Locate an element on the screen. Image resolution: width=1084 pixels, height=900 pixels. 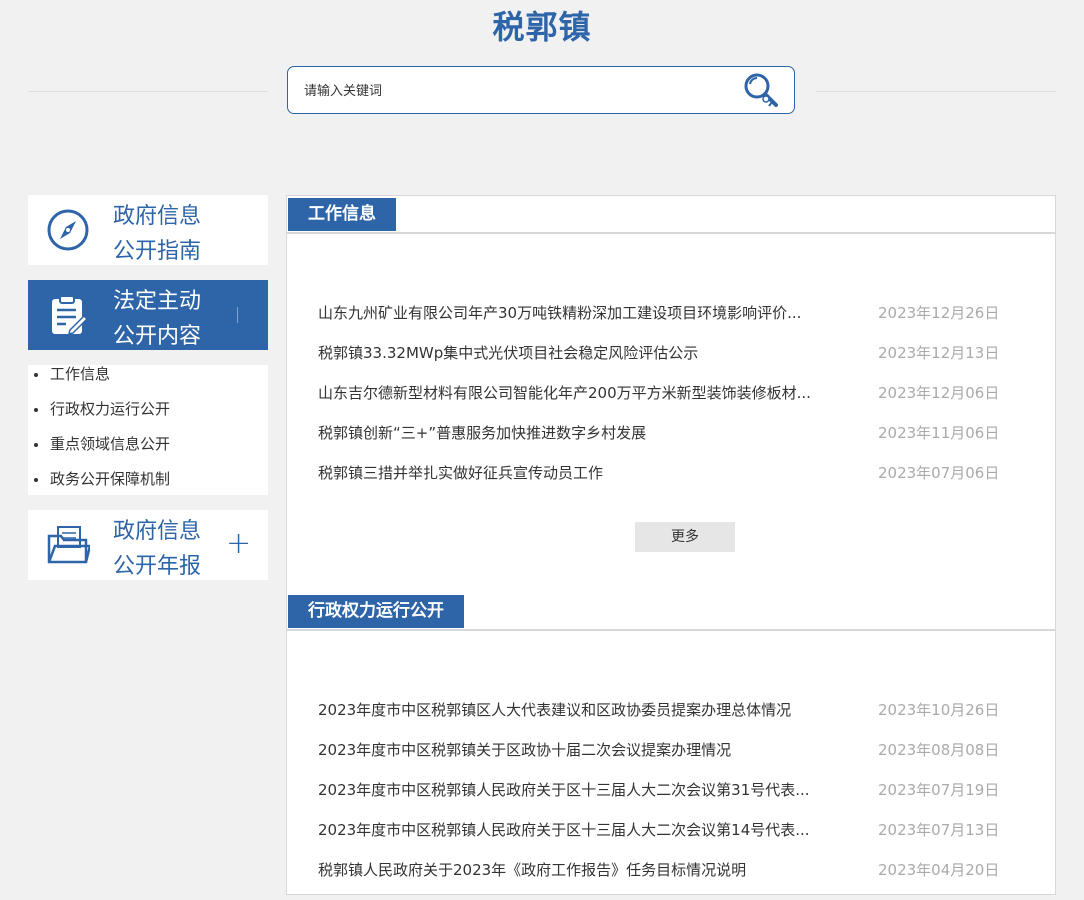
news-title: 税郭镇人民政府关于2023年《政府工作报告》任务目标情况说明 is located at coordinates (580, 870).